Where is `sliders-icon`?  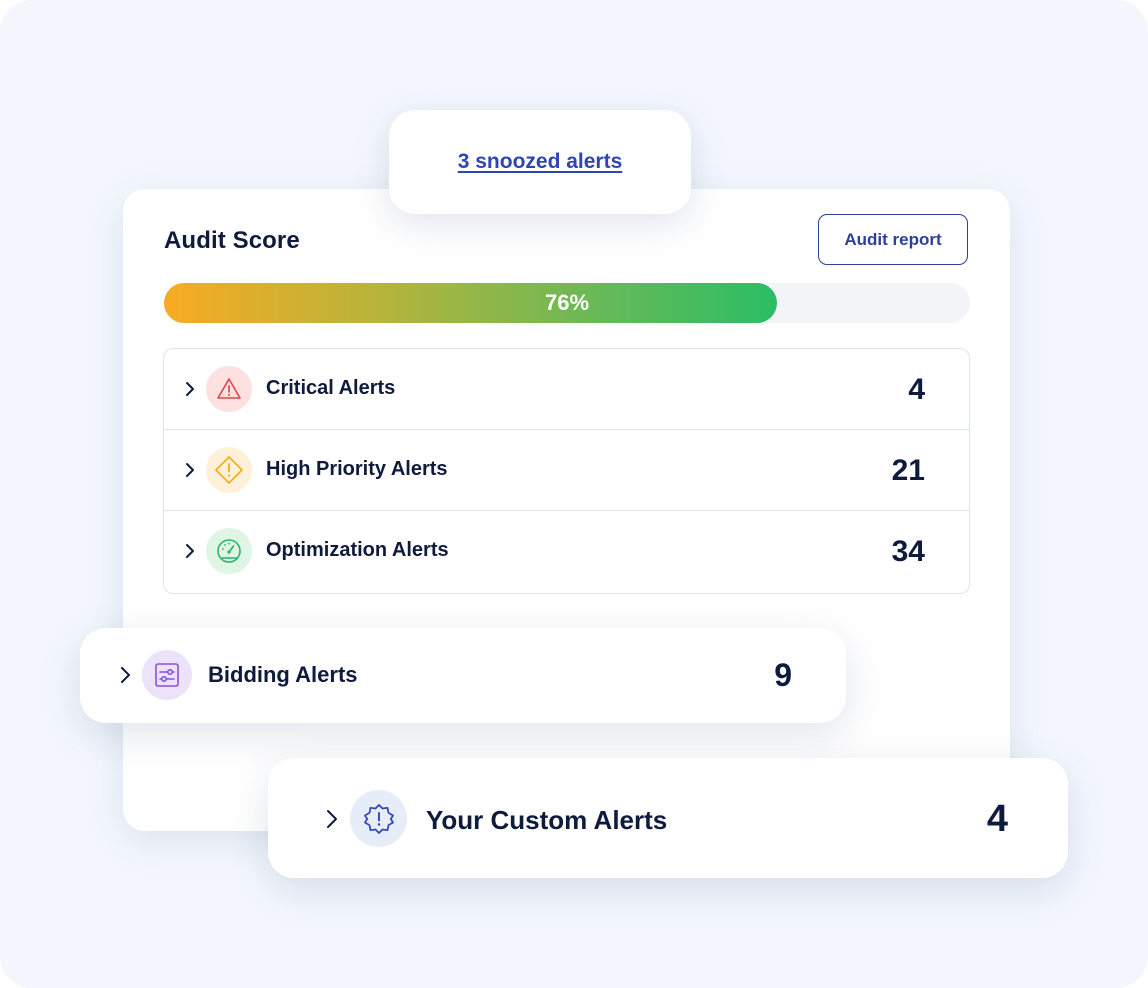
sliders-icon is located at coordinates (167, 675).